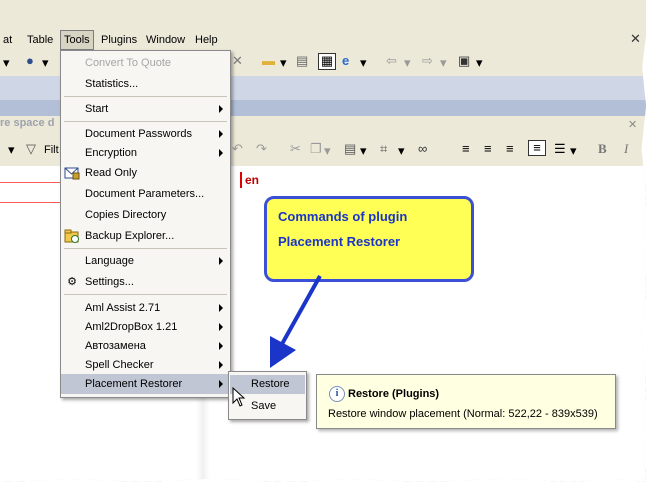  Describe the element at coordinates (77, 40) in the screenshot. I see `menu-tools: Tools` at that location.